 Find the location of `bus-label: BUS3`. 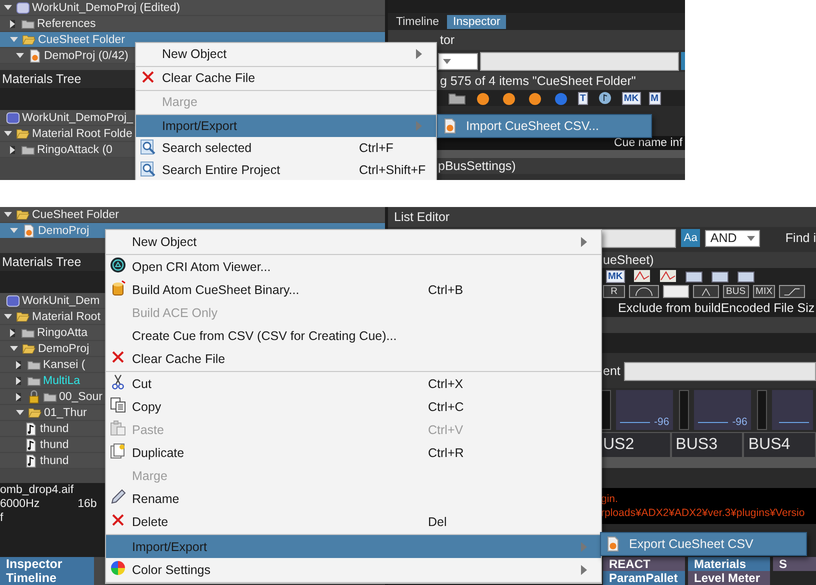

bus-label: BUS3 is located at coordinates (707, 445).